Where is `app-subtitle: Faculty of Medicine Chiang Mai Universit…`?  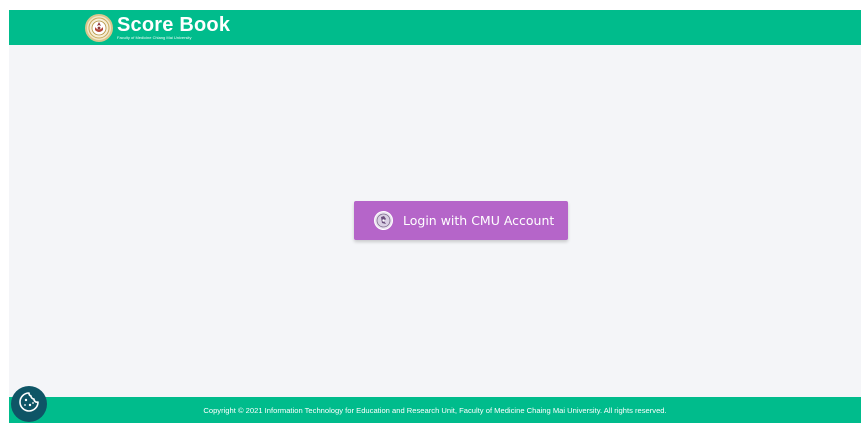 app-subtitle: Faculty of Medicine Chiang Mai Universit… is located at coordinates (154, 37).